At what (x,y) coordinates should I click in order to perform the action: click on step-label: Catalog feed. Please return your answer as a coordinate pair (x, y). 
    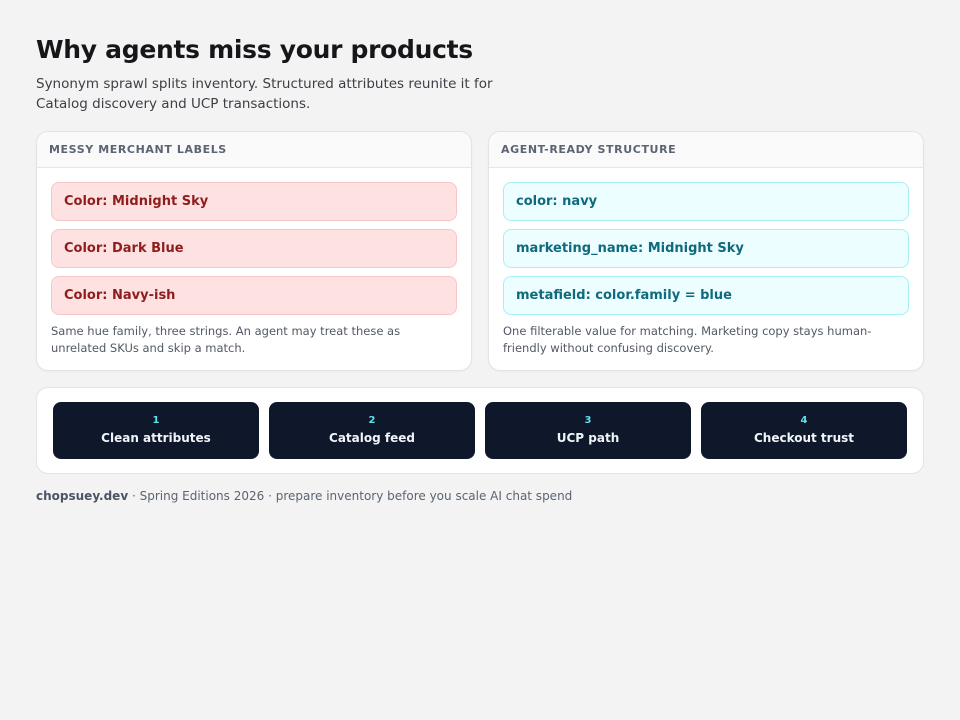
    Looking at the image, I should click on (372, 438).